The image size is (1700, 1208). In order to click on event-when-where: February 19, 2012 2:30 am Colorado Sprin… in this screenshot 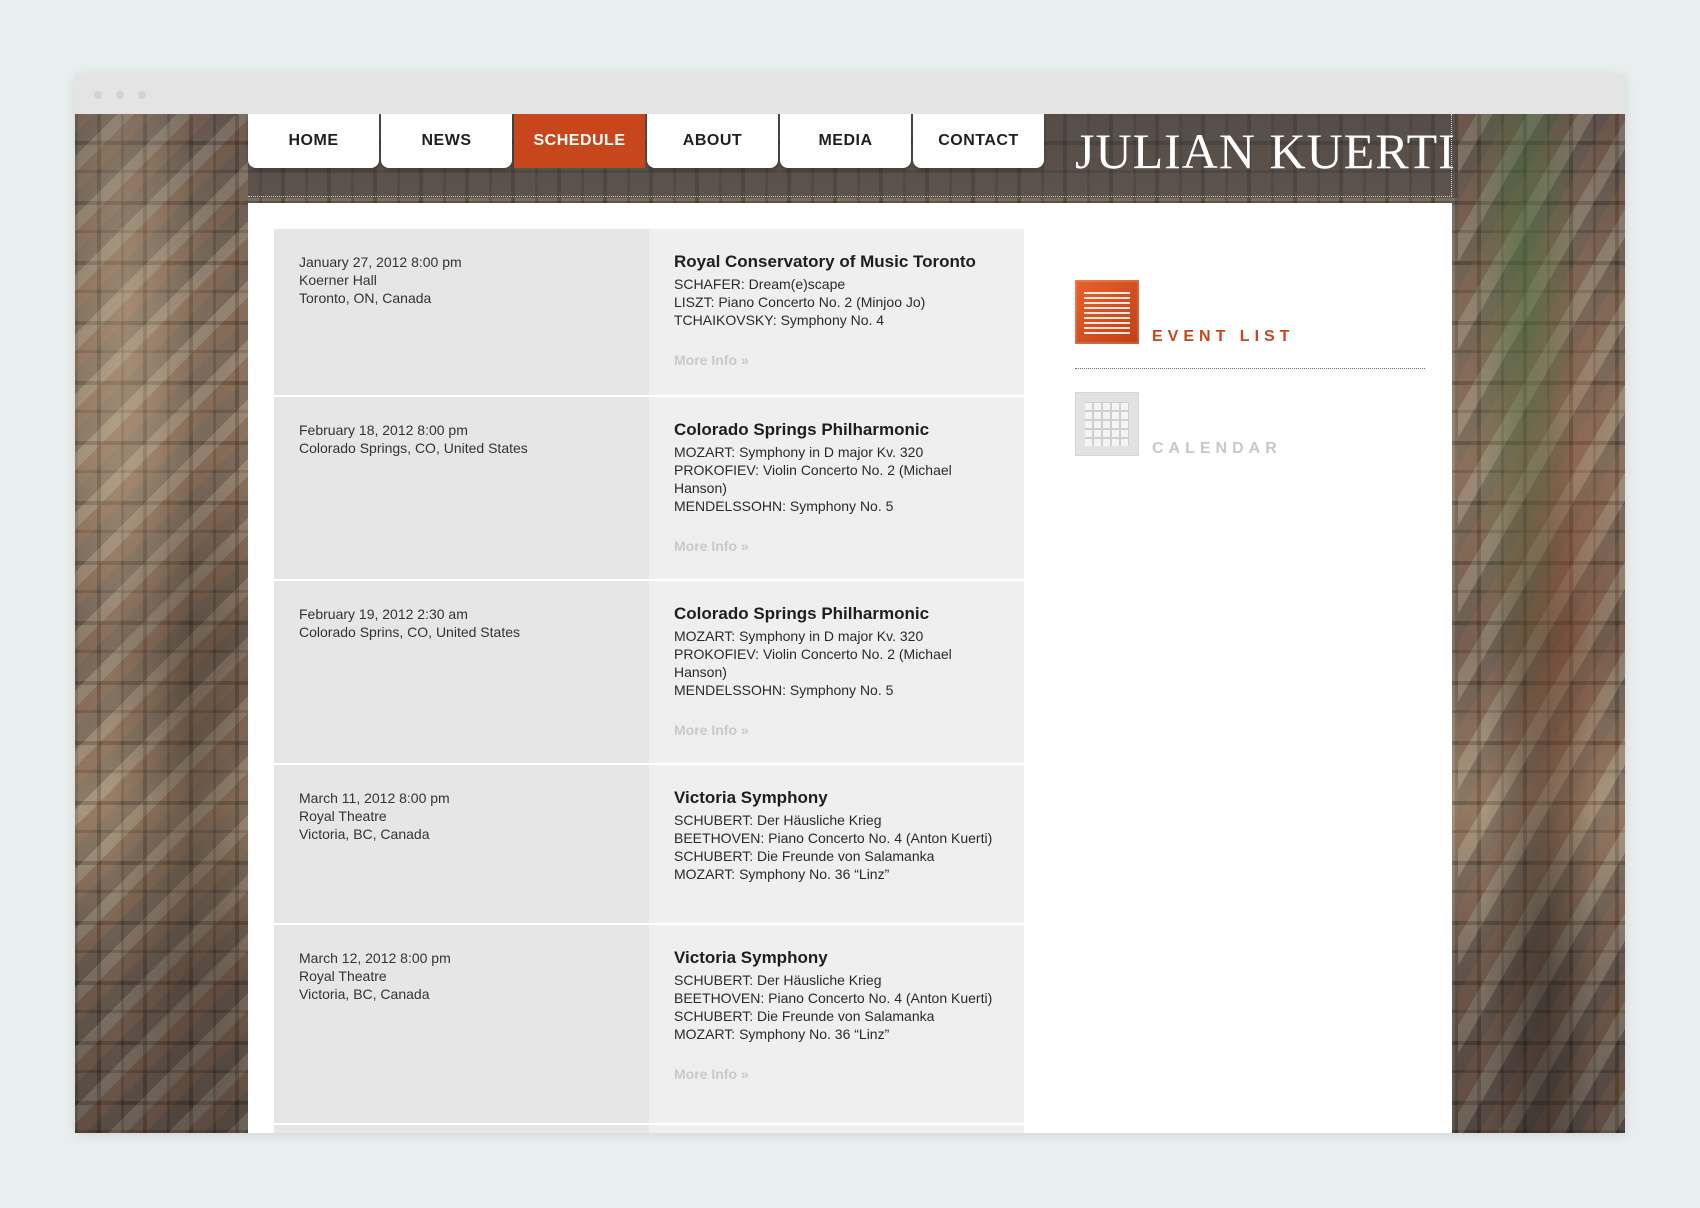, I will do `click(461, 672)`.